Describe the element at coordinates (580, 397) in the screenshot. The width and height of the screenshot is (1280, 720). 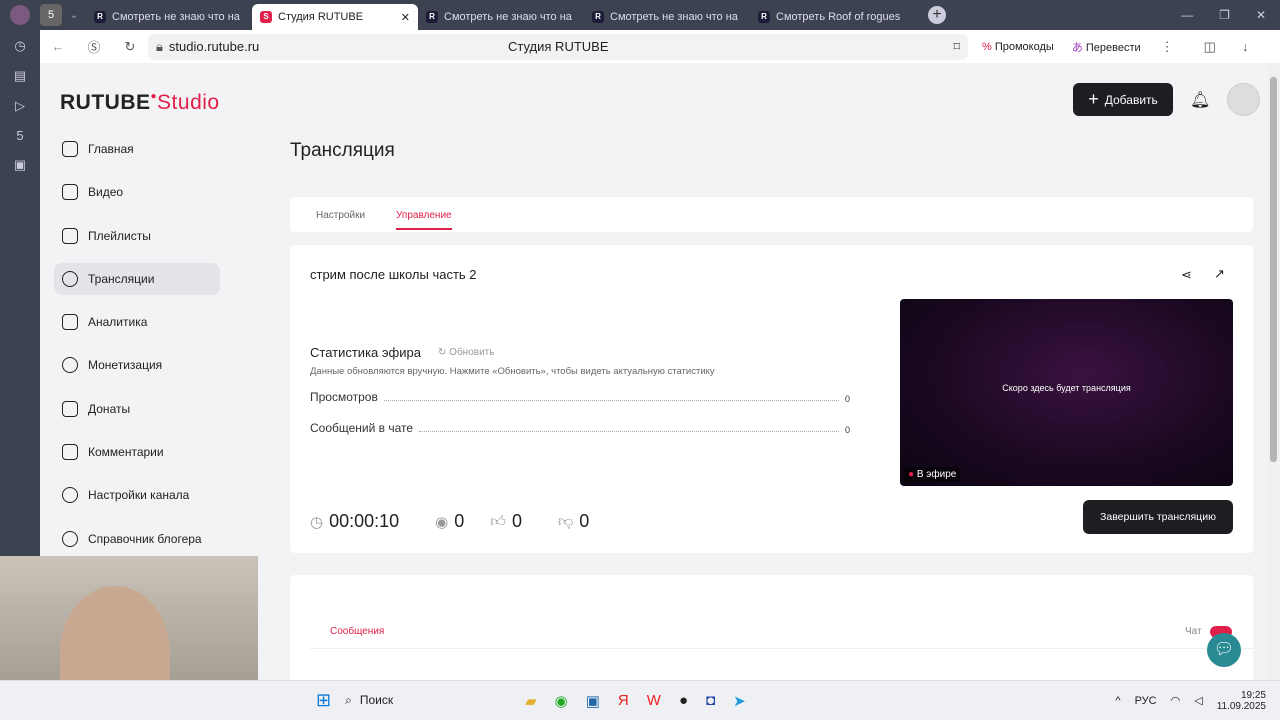
I see `stat-views: Просмотров 0` at that location.